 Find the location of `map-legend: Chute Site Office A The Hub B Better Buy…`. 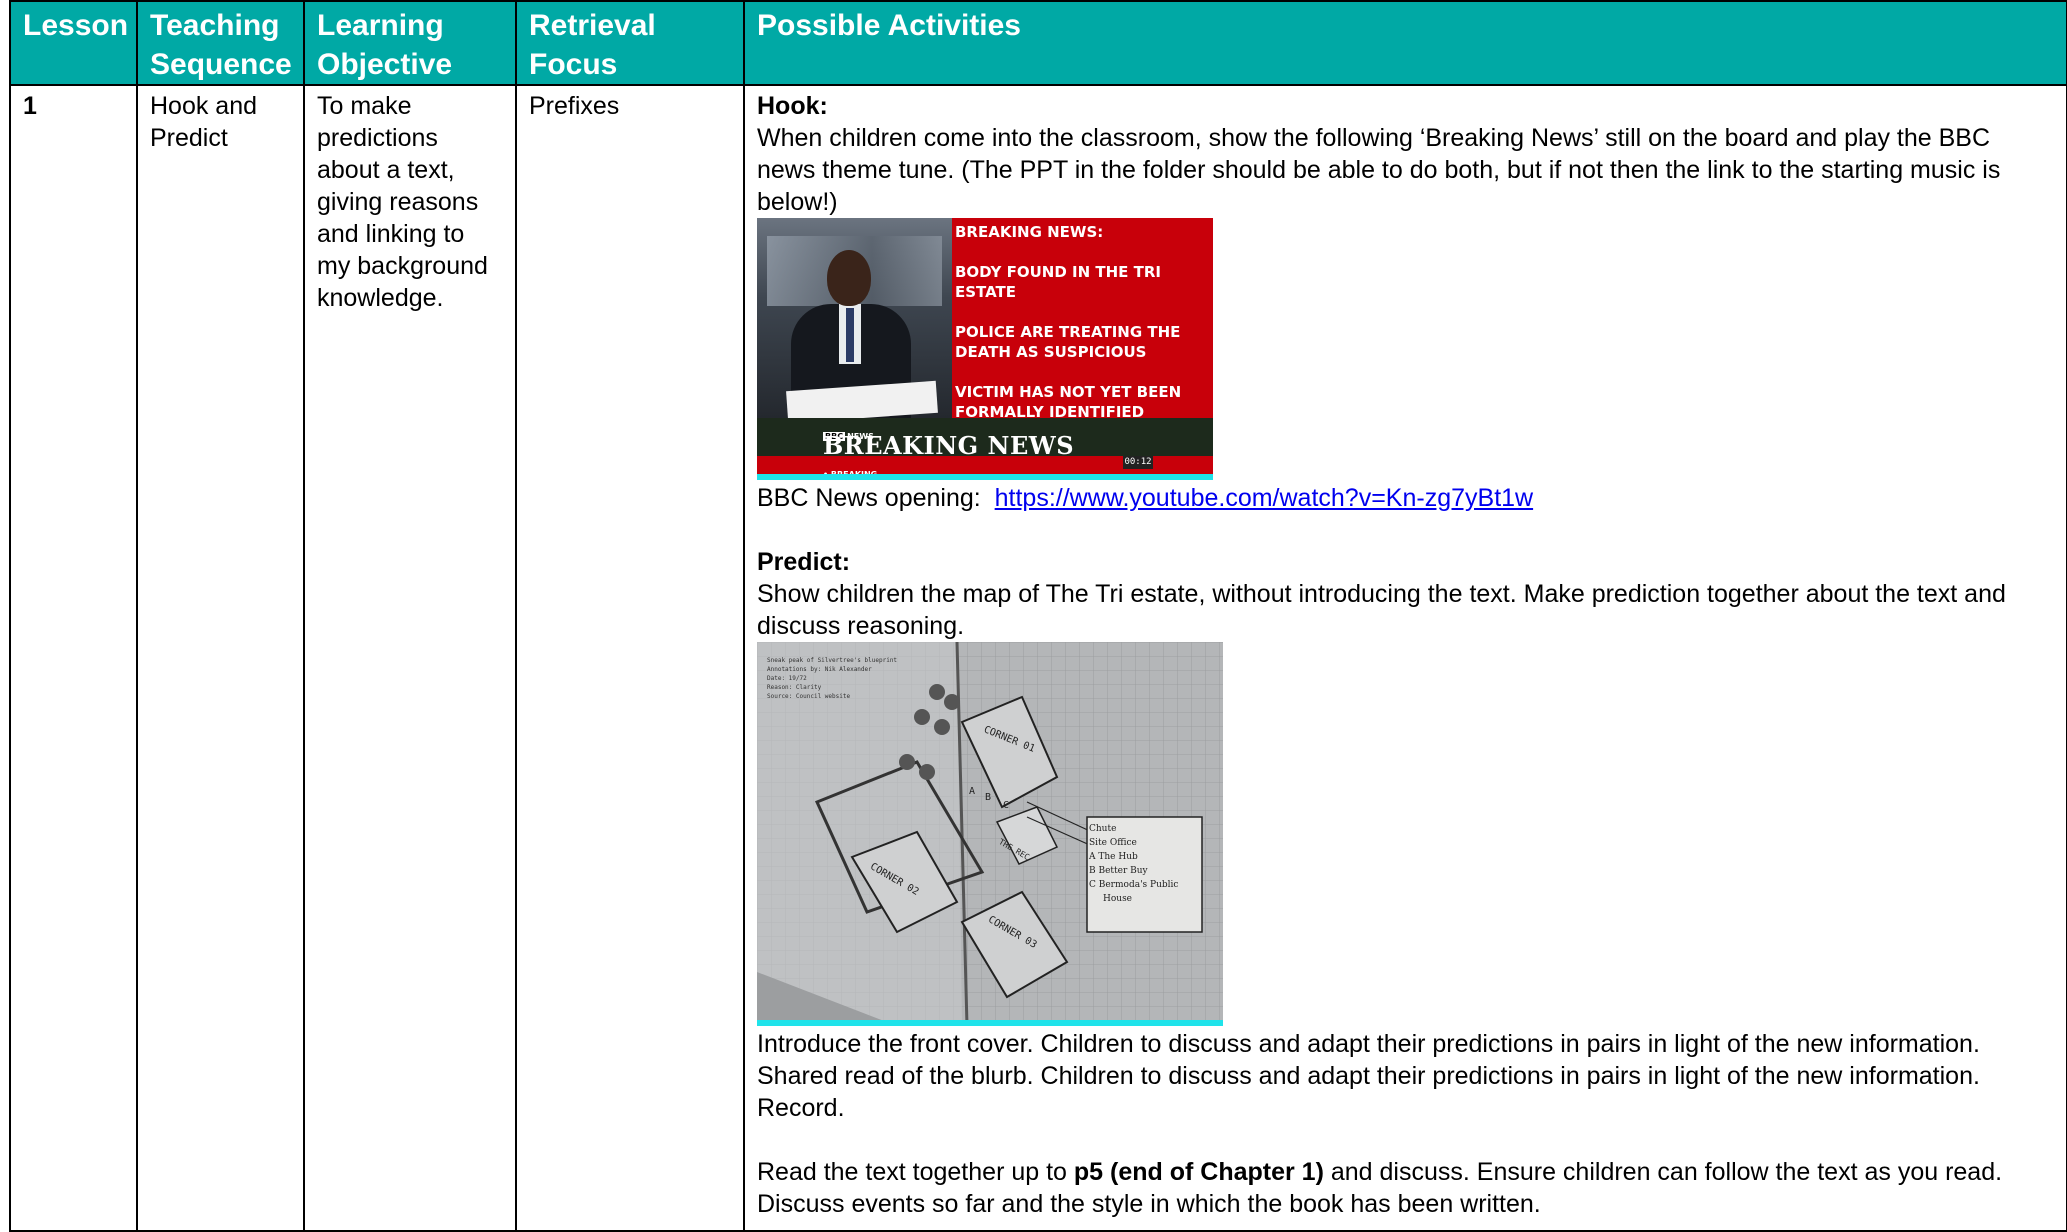

map-legend: Chute Site Office A The Hub B Better Buy… is located at coordinates (1139, 864).